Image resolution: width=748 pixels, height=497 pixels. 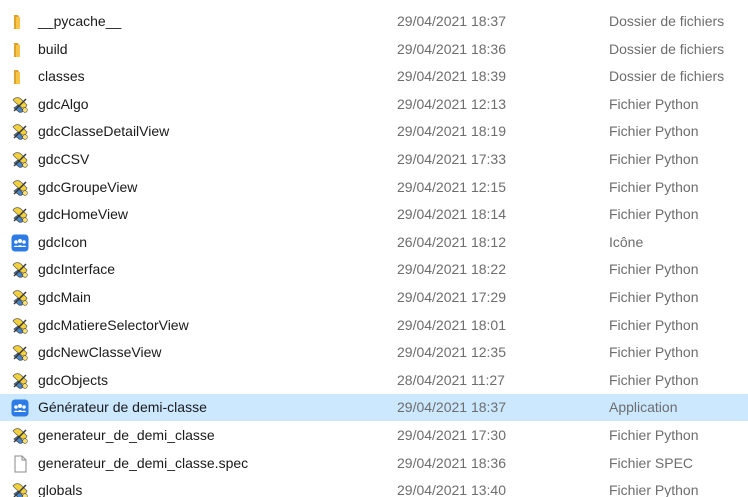 What do you see at coordinates (626, 241) in the screenshot?
I see `file-type: Icône` at bounding box center [626, 241].